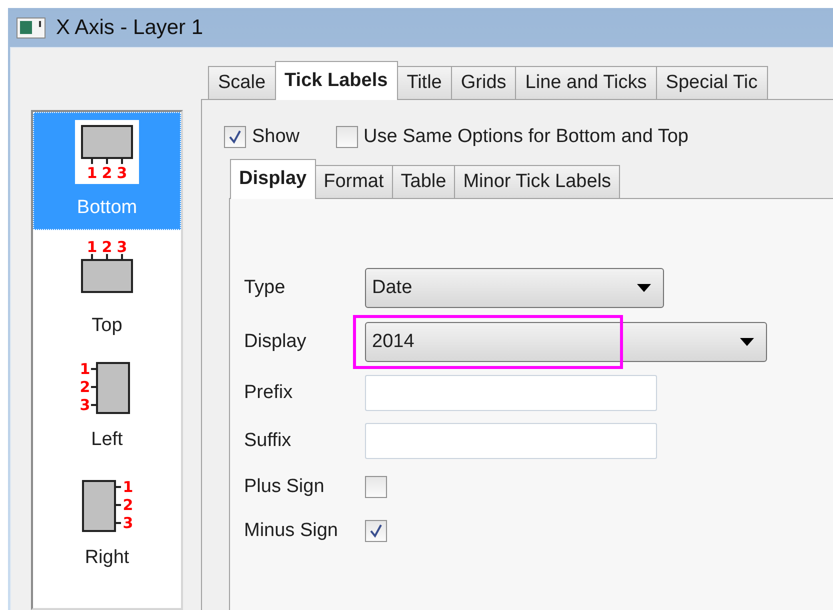 The height and width of the screenshot is (610, 833). I want to click on field-label: Type, so click(265, 288).